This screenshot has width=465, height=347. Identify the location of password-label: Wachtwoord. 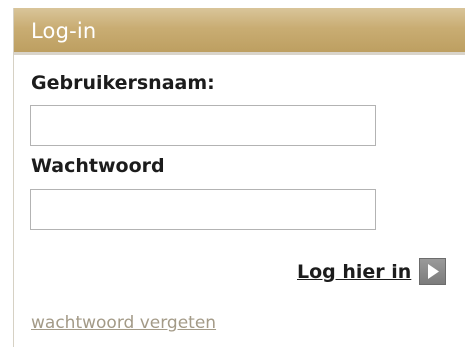
(98, 166).